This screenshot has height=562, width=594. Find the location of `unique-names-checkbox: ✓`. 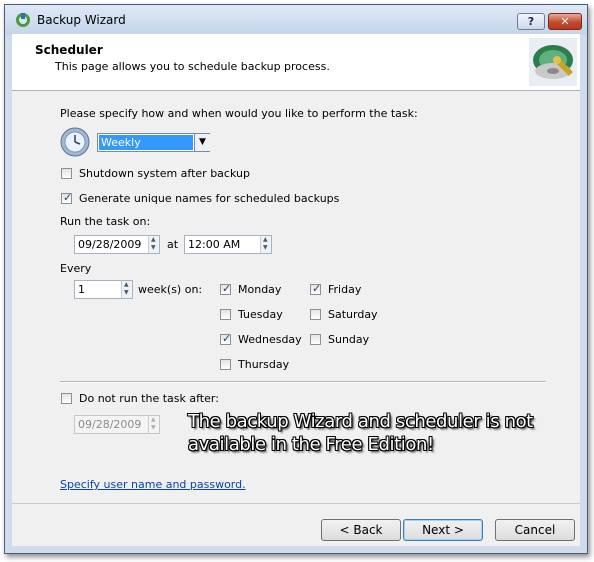

unique-names-checkbox: ✓ is located at coordinates (67, 197).